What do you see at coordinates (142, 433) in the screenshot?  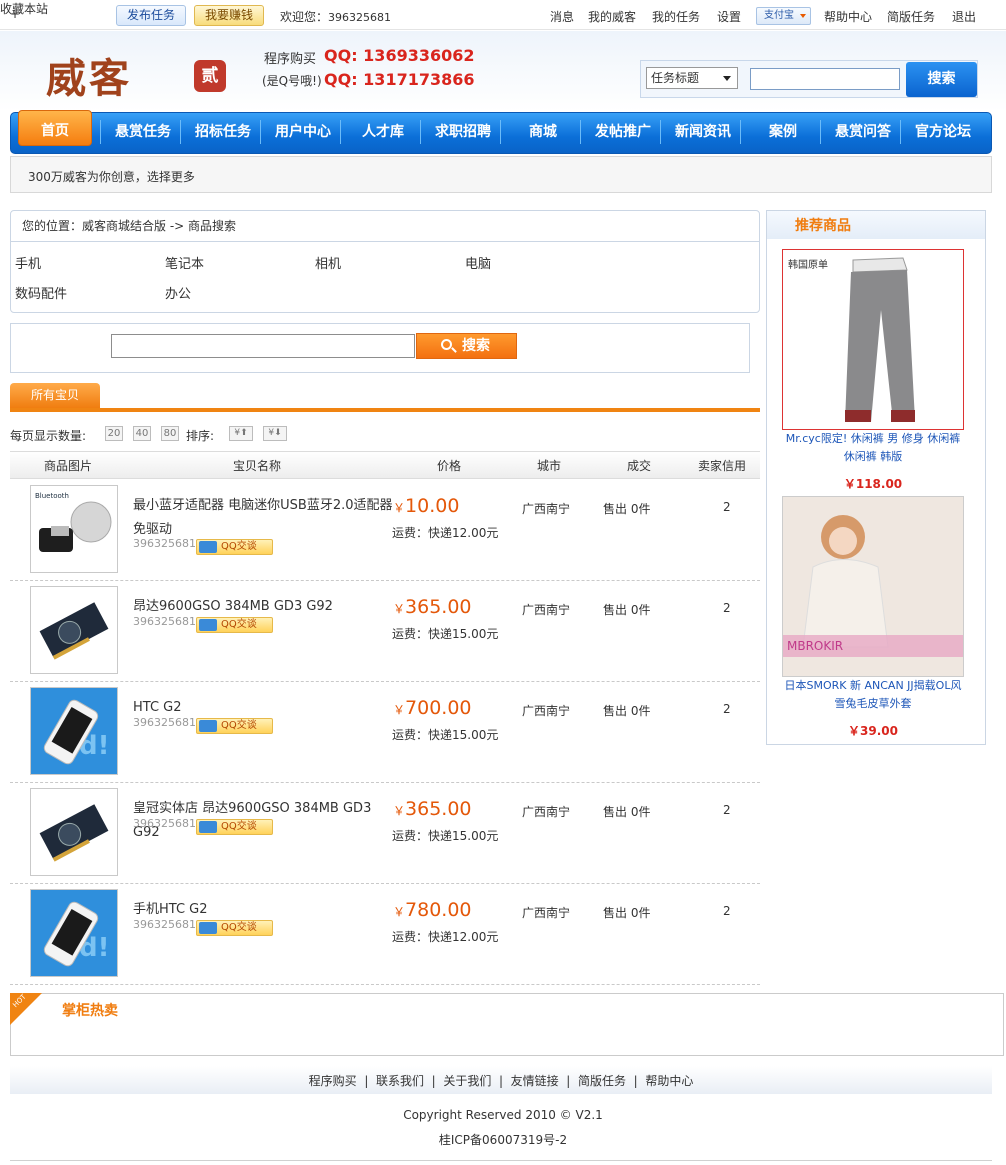 I see `per-page-40: 40` at bounding box center [142, 433].